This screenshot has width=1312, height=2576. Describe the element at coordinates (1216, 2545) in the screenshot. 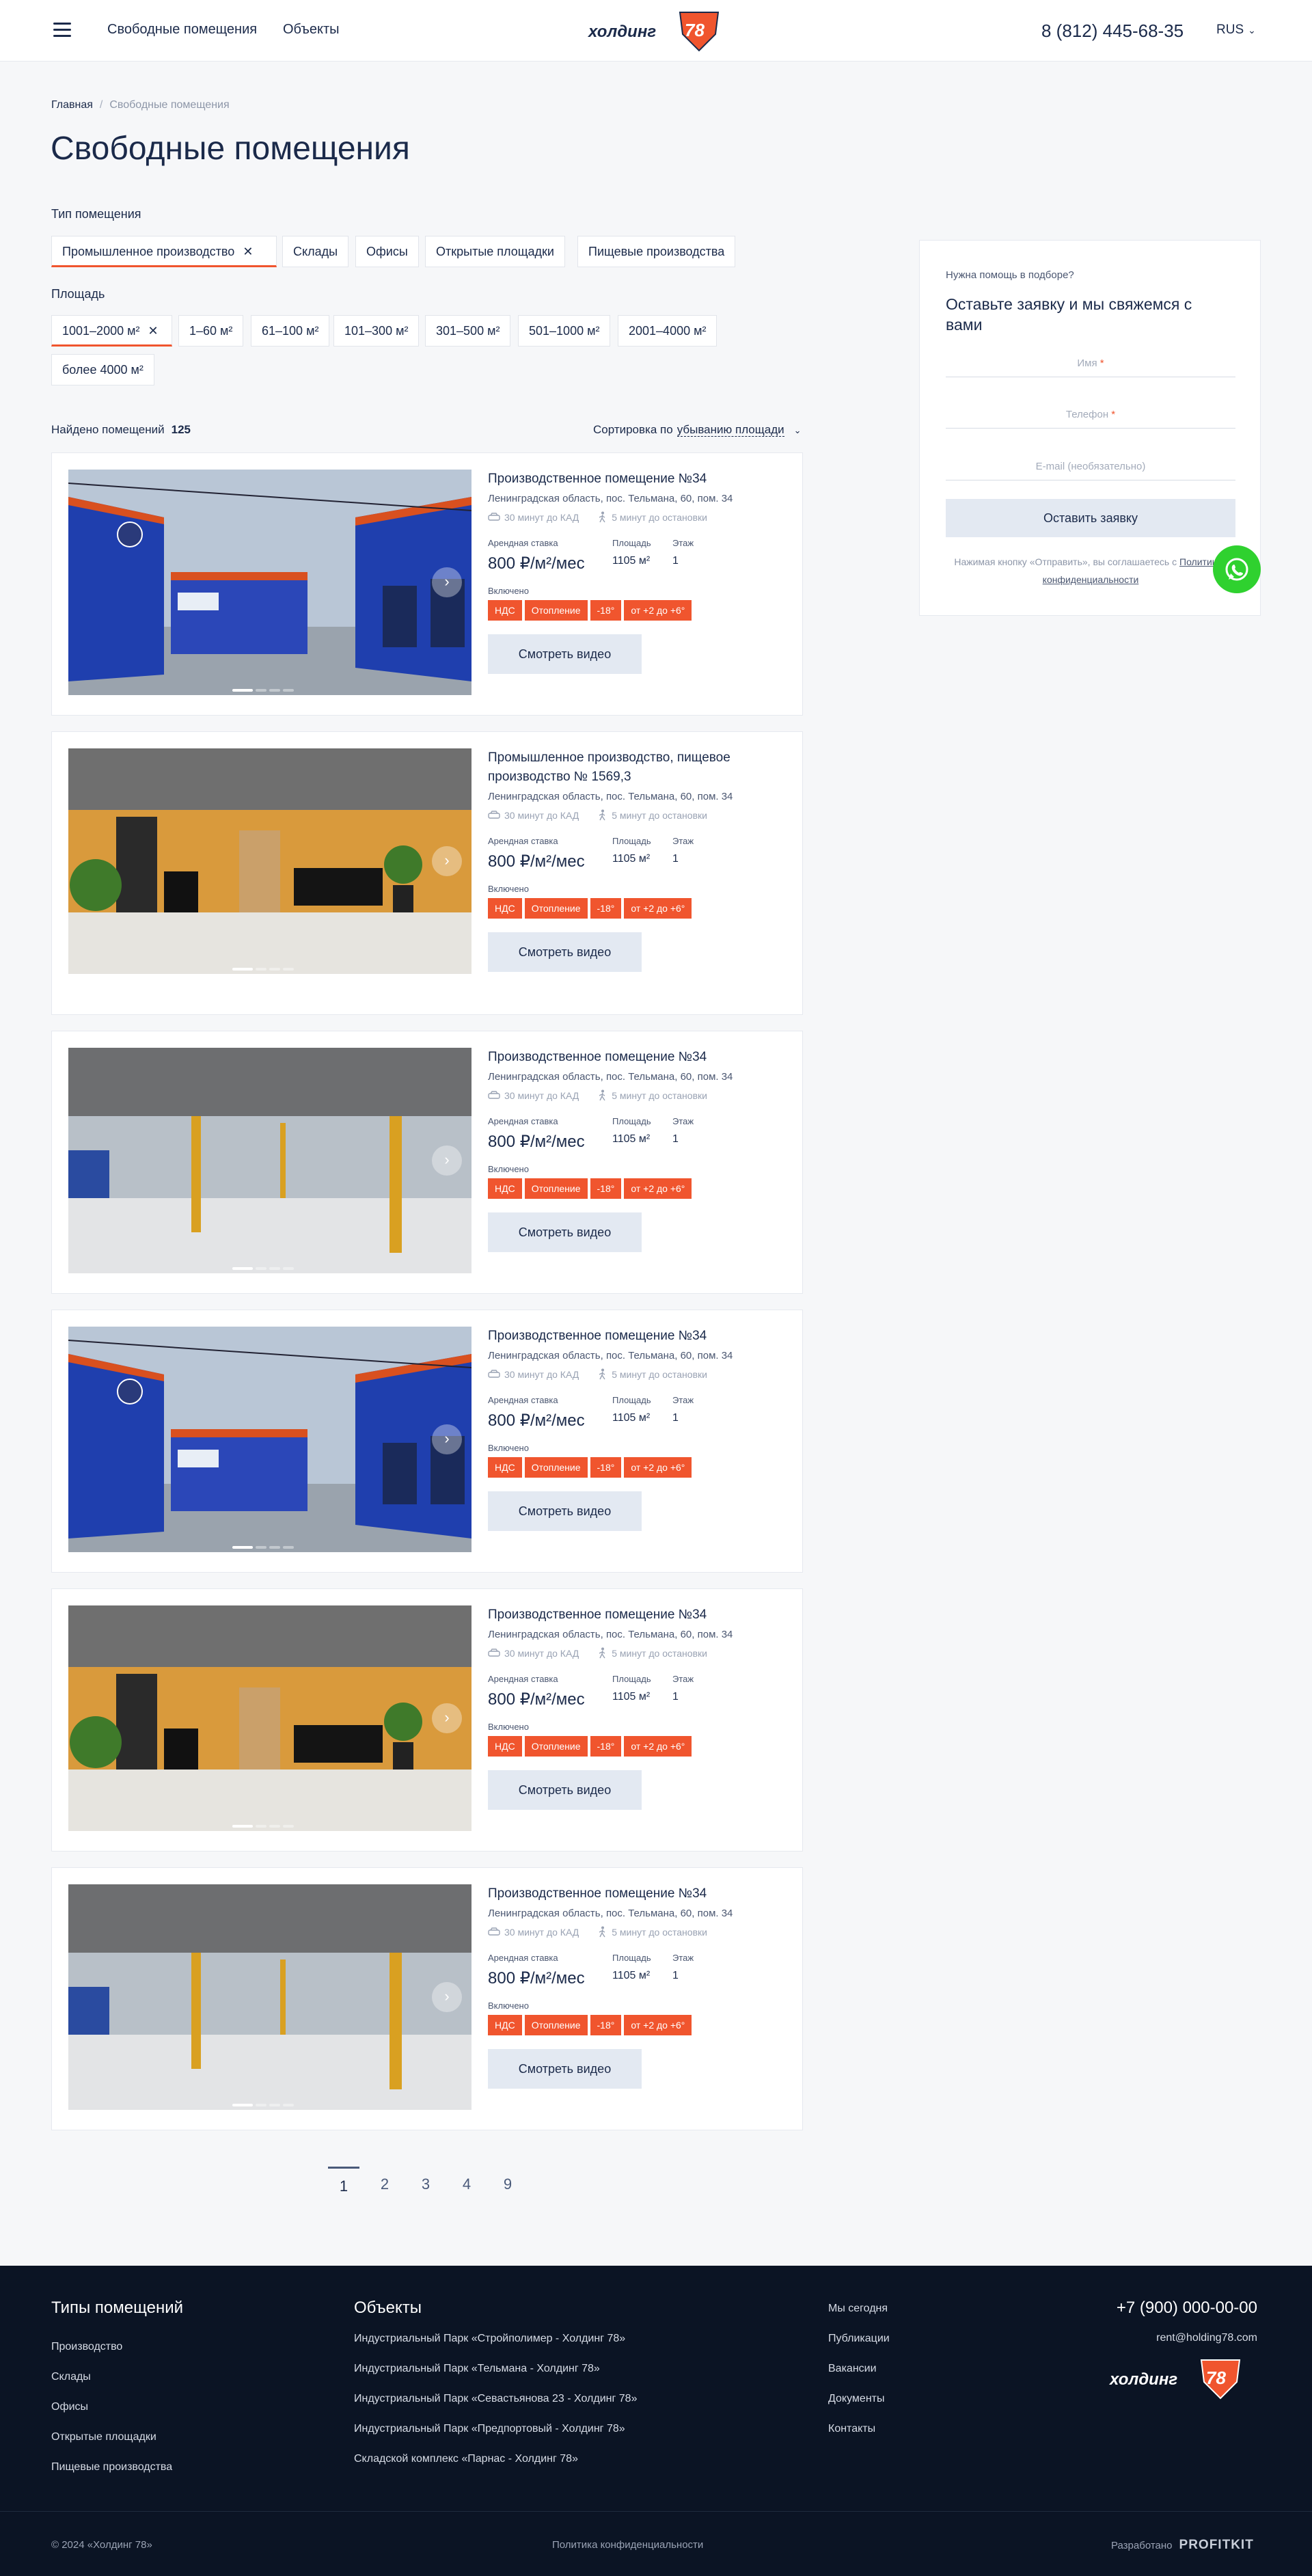

I see `developer-logo: PROFITKIT` at that location.